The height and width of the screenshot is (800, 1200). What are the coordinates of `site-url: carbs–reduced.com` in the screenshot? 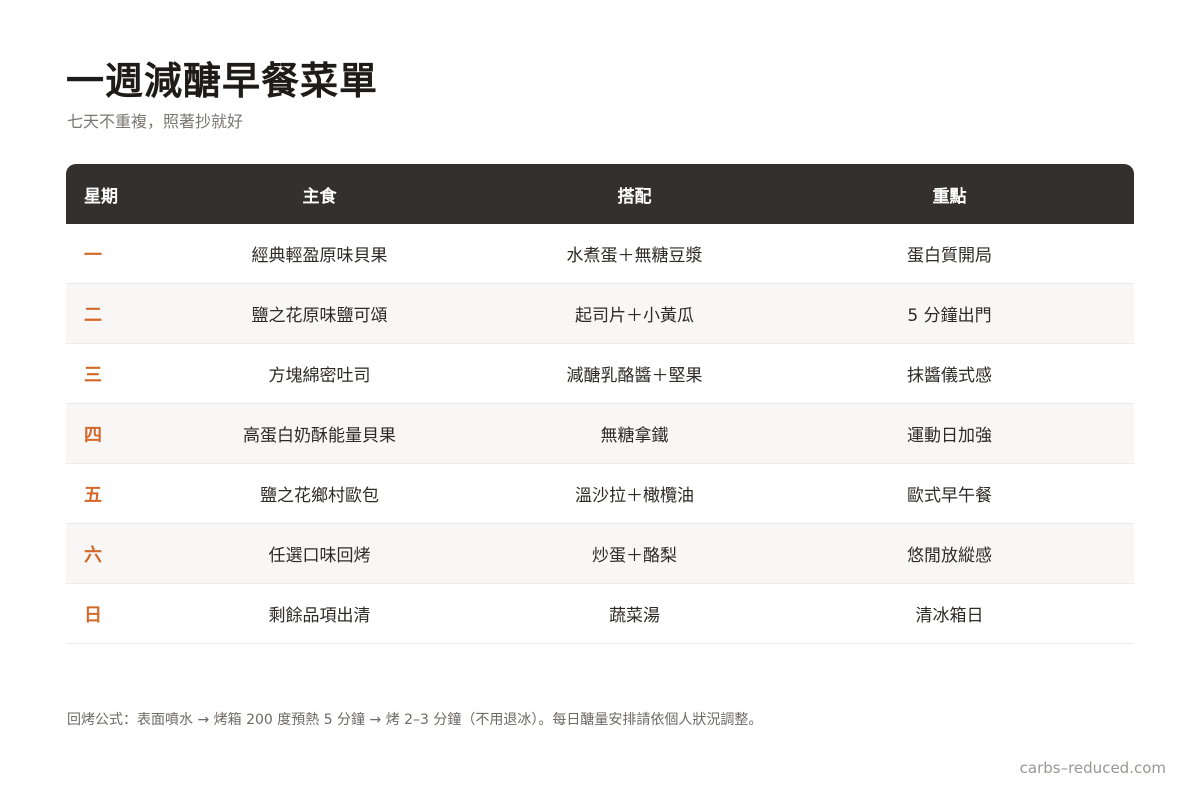 It's located at (1092, 768).